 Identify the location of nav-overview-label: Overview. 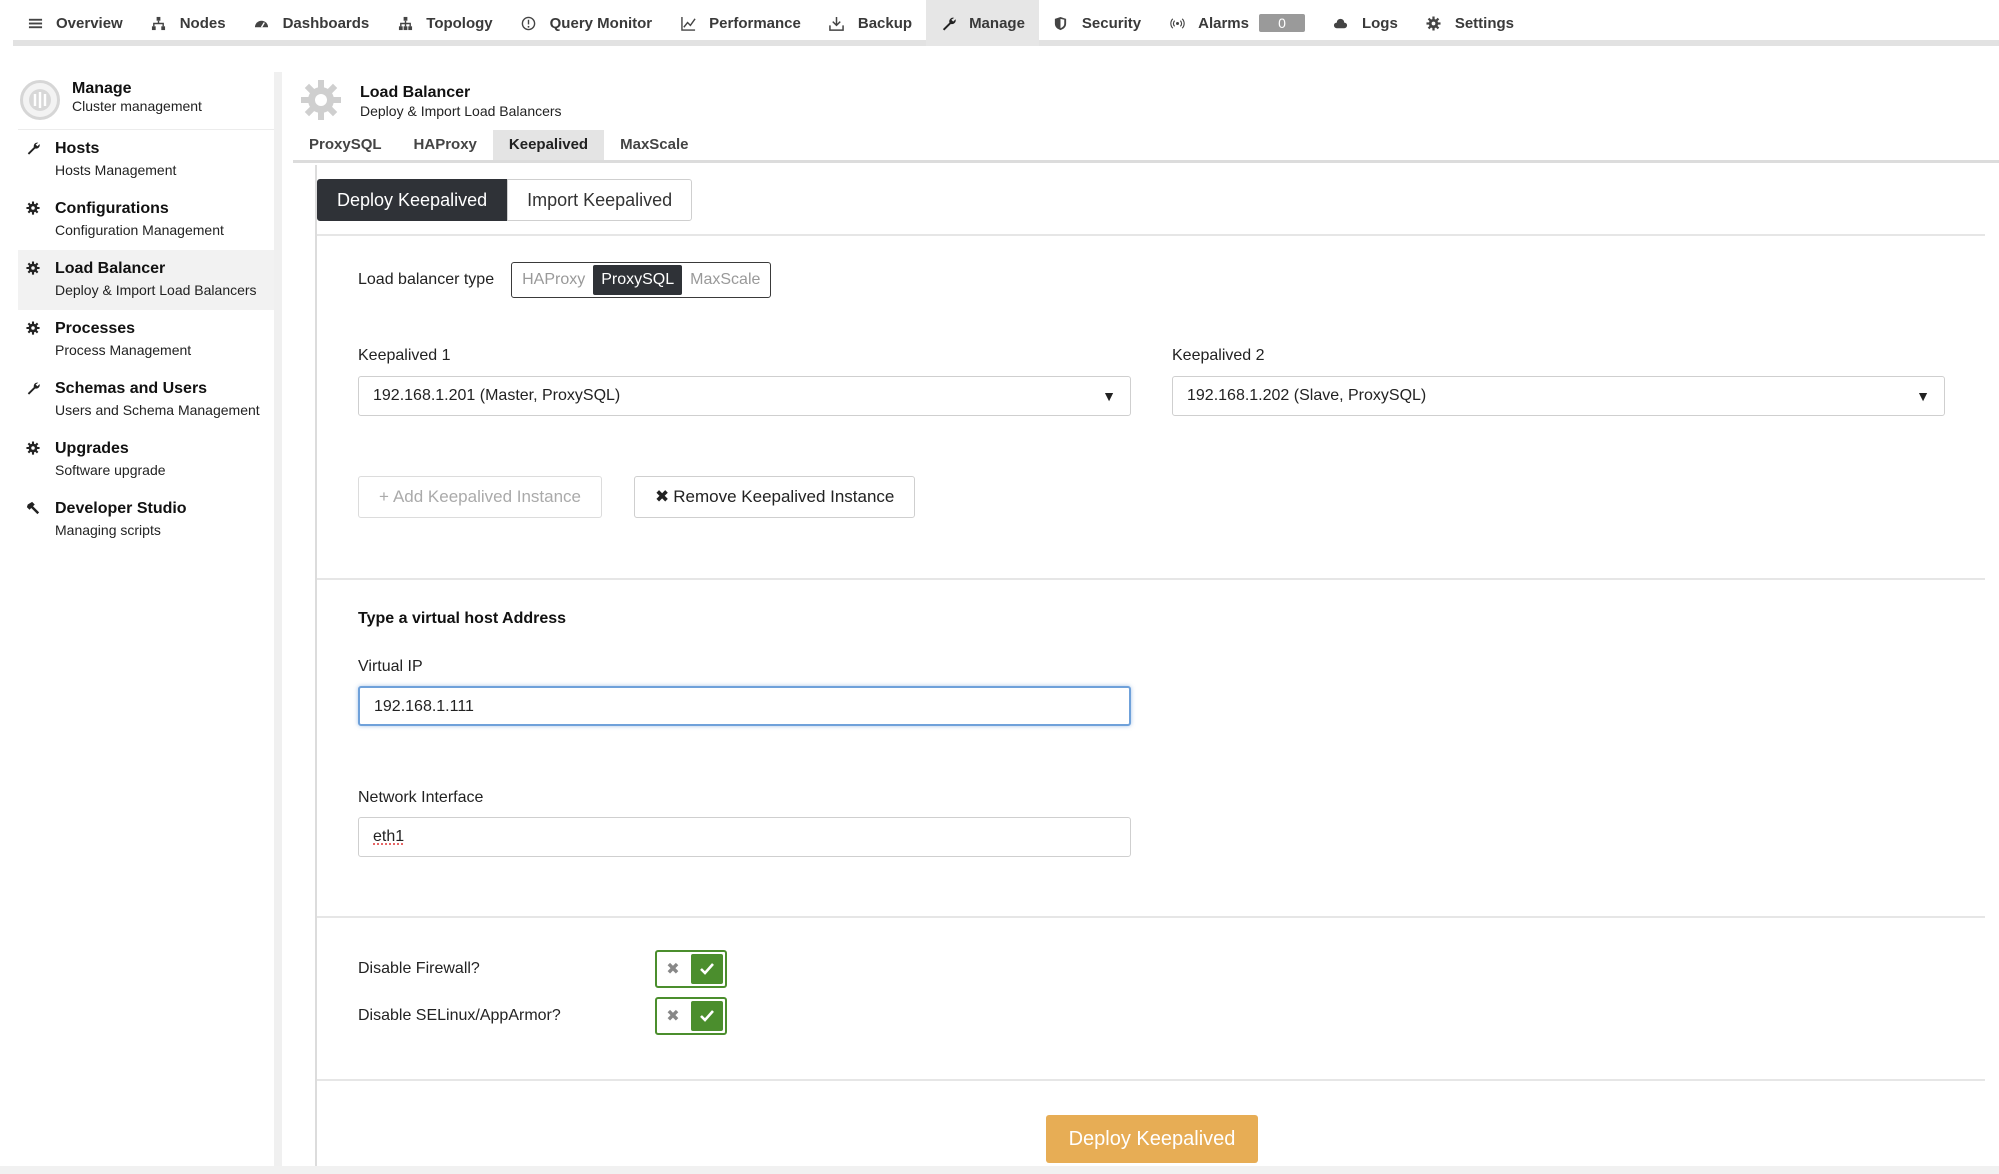
(89, 23).